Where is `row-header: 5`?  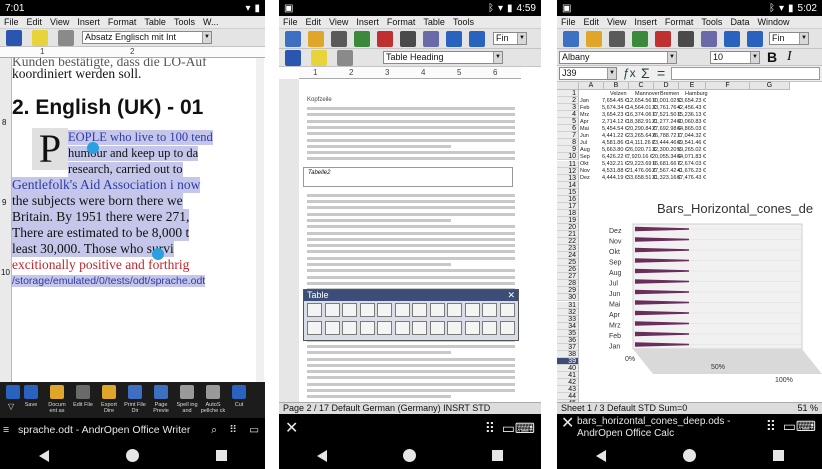
row-header: 5 is located at coordinates (568, 122).